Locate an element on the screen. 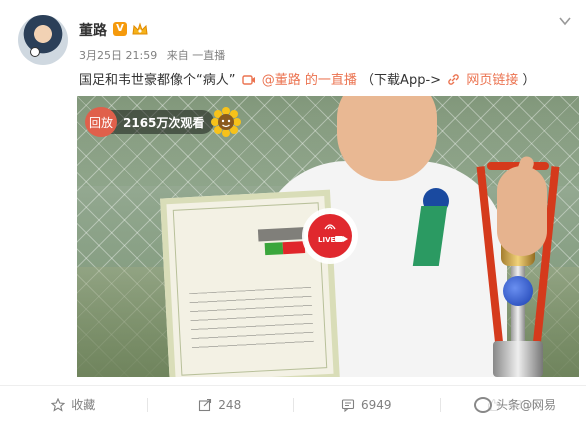 The width and height of the screenshot is (586, 423). watermark-text: 头条@网易 is located at coordinates (526, 405).